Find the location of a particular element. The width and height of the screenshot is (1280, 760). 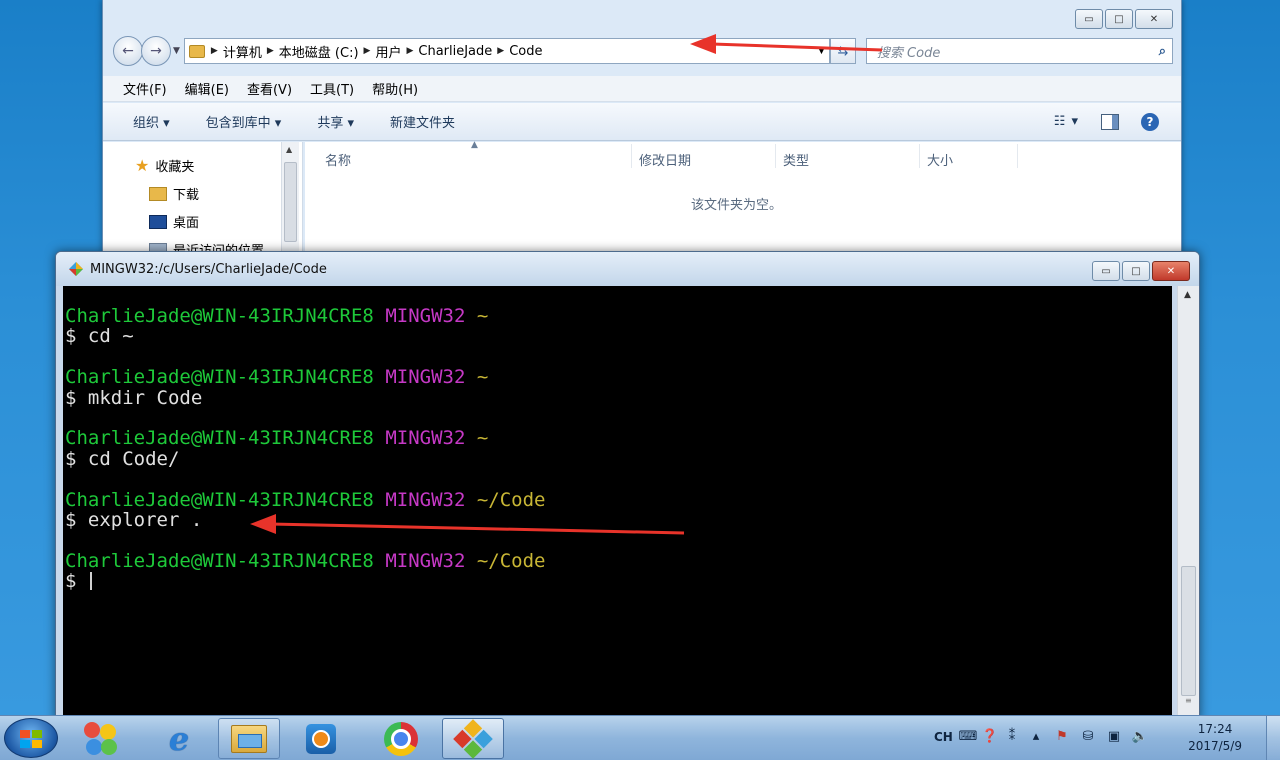

taskbar-internet-explorer: e is located at coordinates (179, 738).